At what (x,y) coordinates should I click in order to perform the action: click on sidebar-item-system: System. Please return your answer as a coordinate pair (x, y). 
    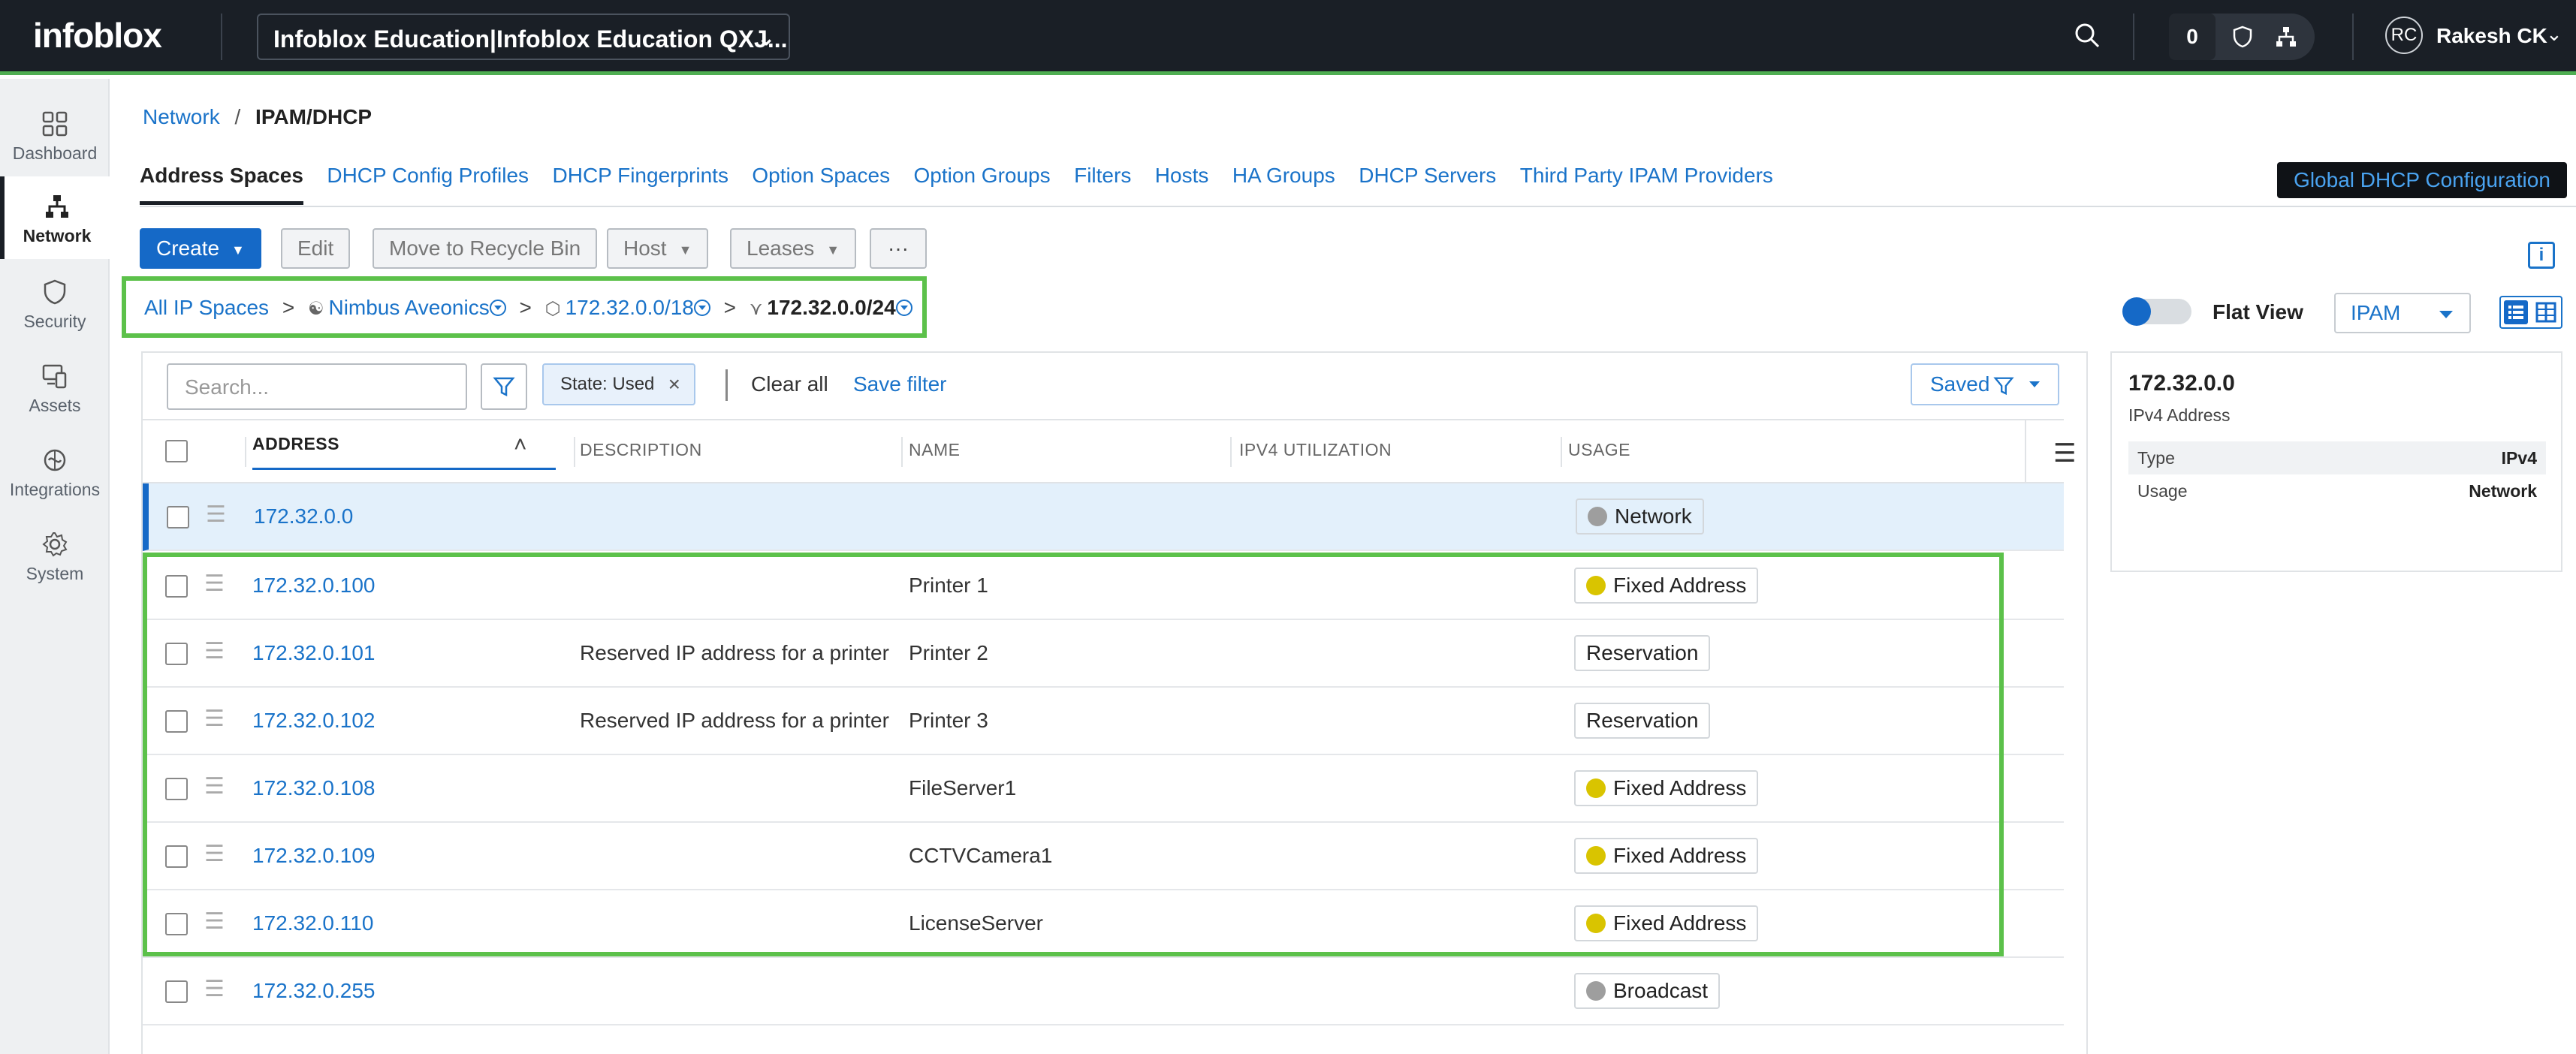
    Looking at the image, I should click on (55, 555).